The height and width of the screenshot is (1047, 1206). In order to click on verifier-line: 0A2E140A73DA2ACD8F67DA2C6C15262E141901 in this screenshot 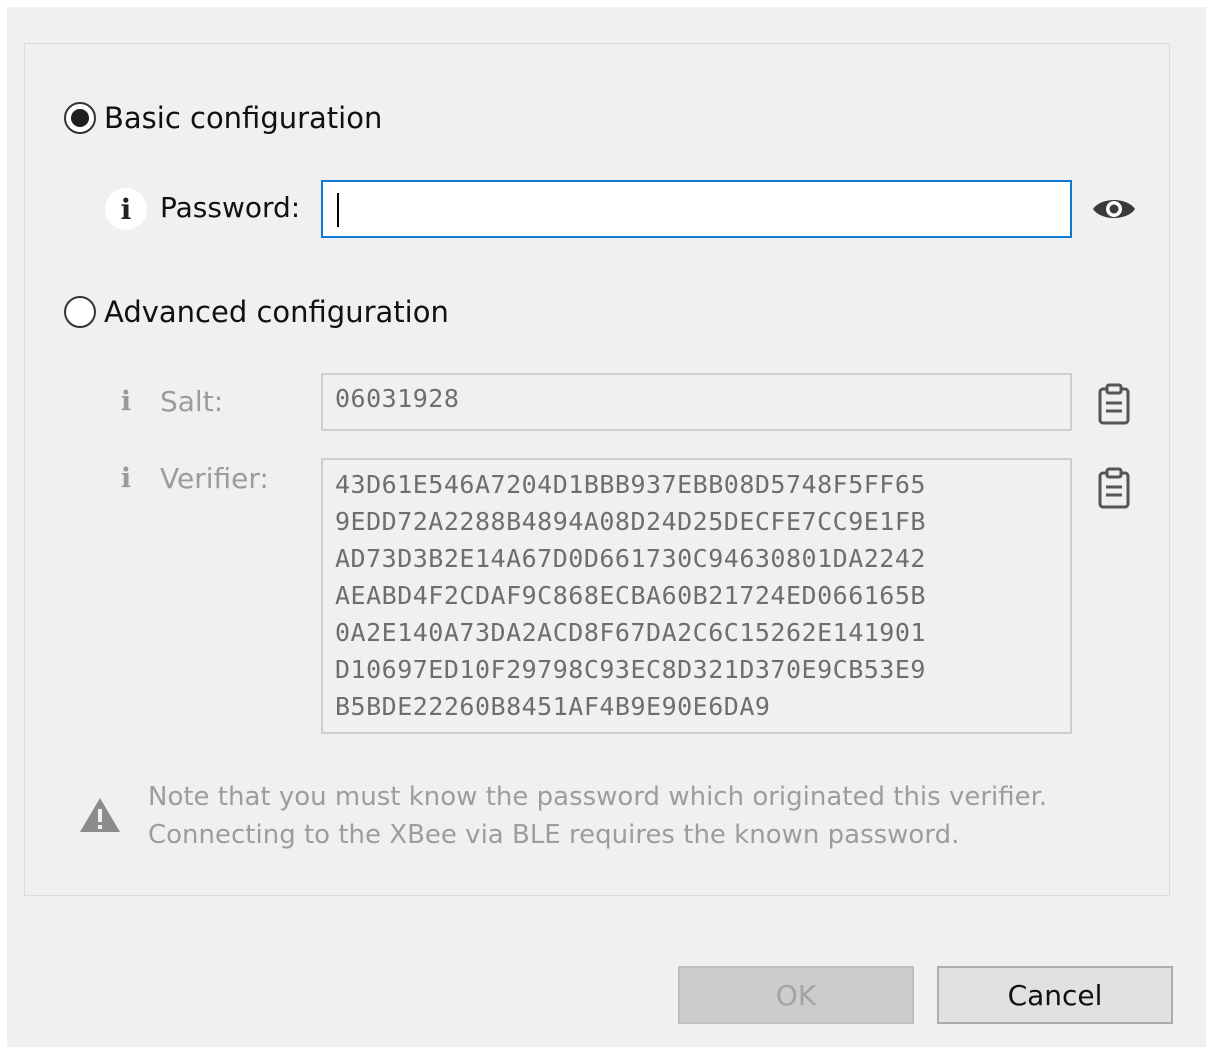, I will do `click(630, 632)`.